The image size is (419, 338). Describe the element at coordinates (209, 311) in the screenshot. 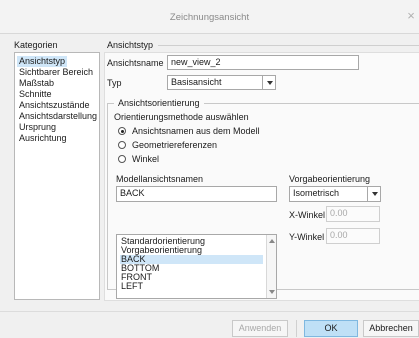

I see `footer-divider` at that location.